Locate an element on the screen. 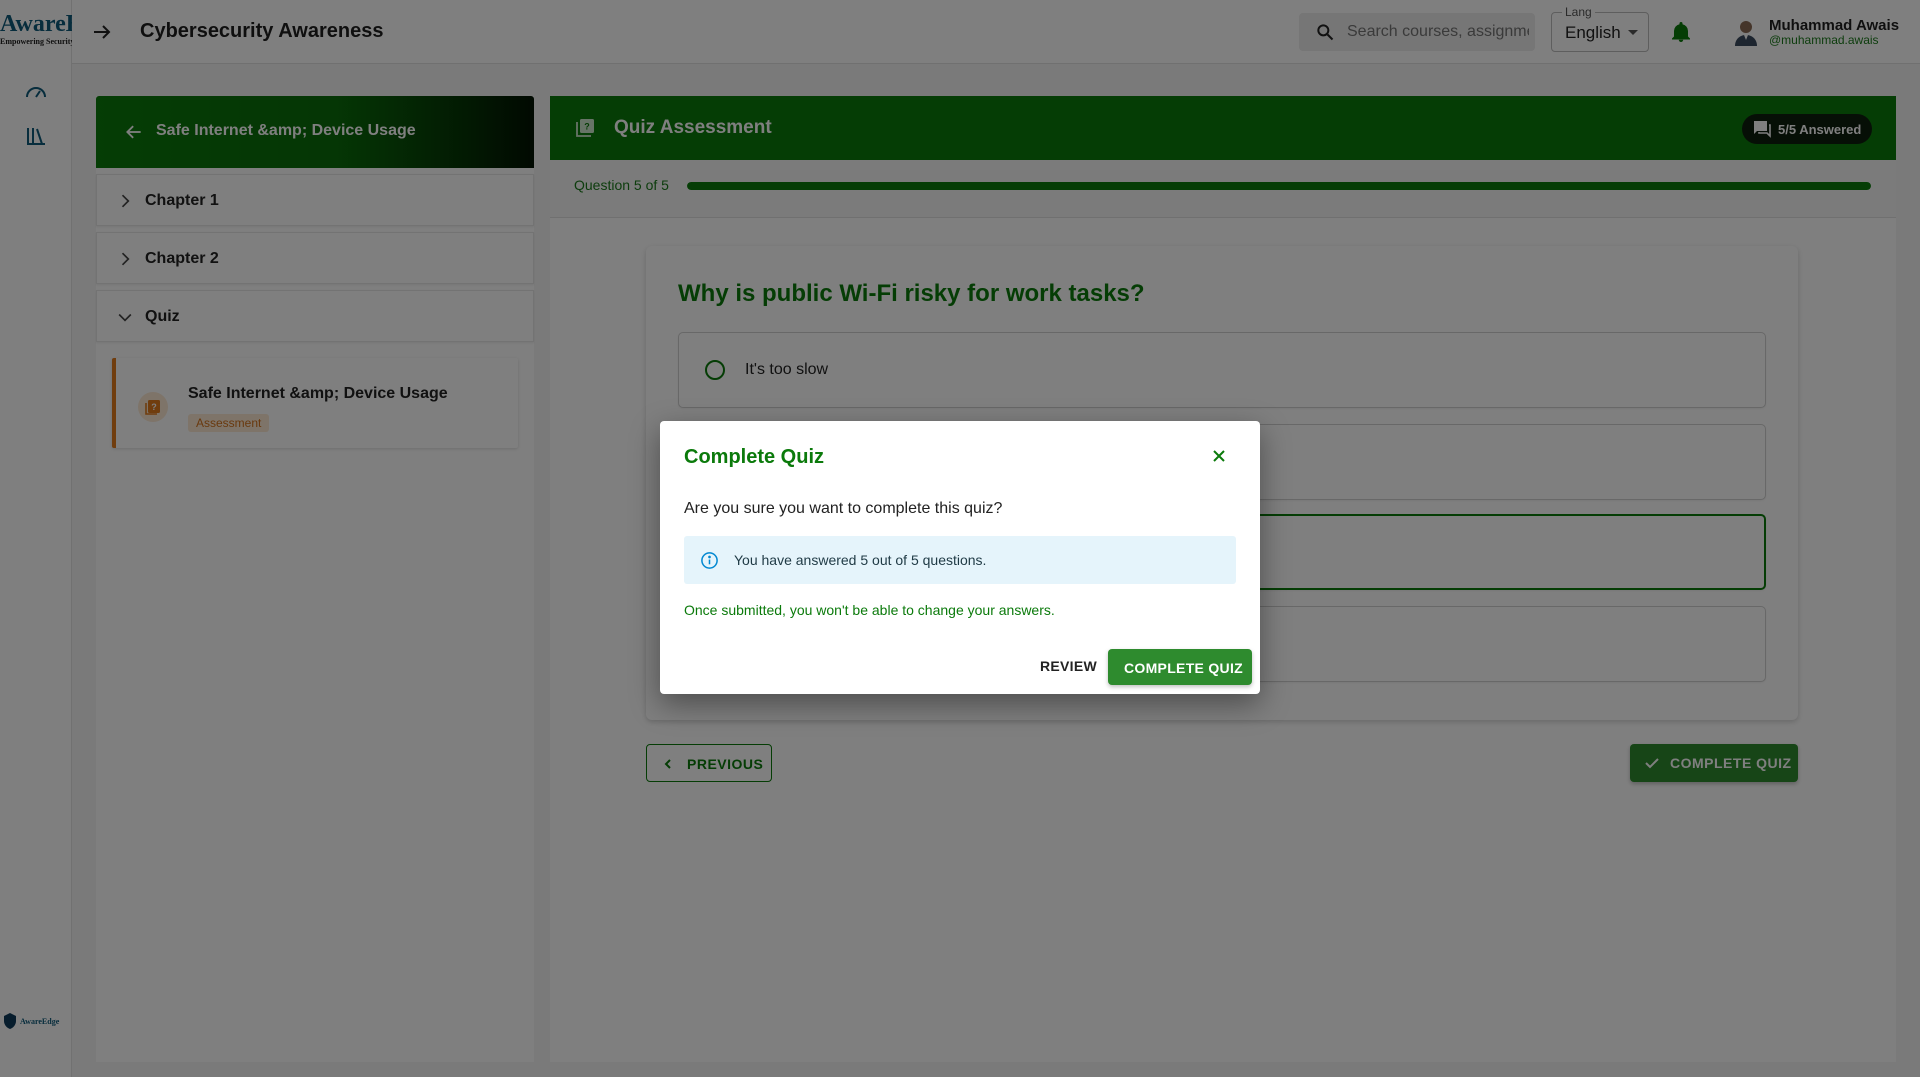 Image resolution: width=1920 pixels, height=1077 pixels. info-icon is located at coordinates (709, 560).